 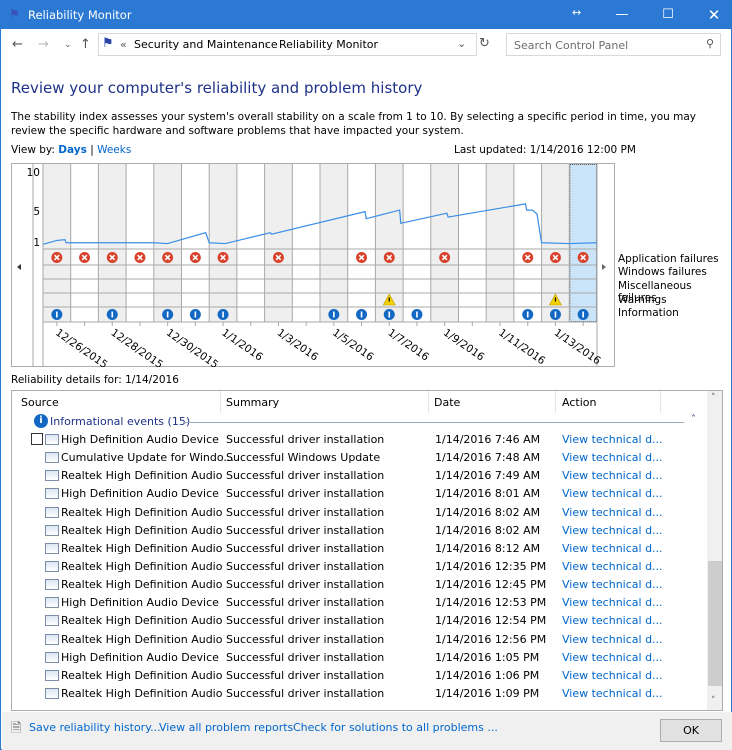 What do you see at coordinates (72, 150) in the screenshot?
I see `view-days-link: Days` at bounding box center [72, 150].